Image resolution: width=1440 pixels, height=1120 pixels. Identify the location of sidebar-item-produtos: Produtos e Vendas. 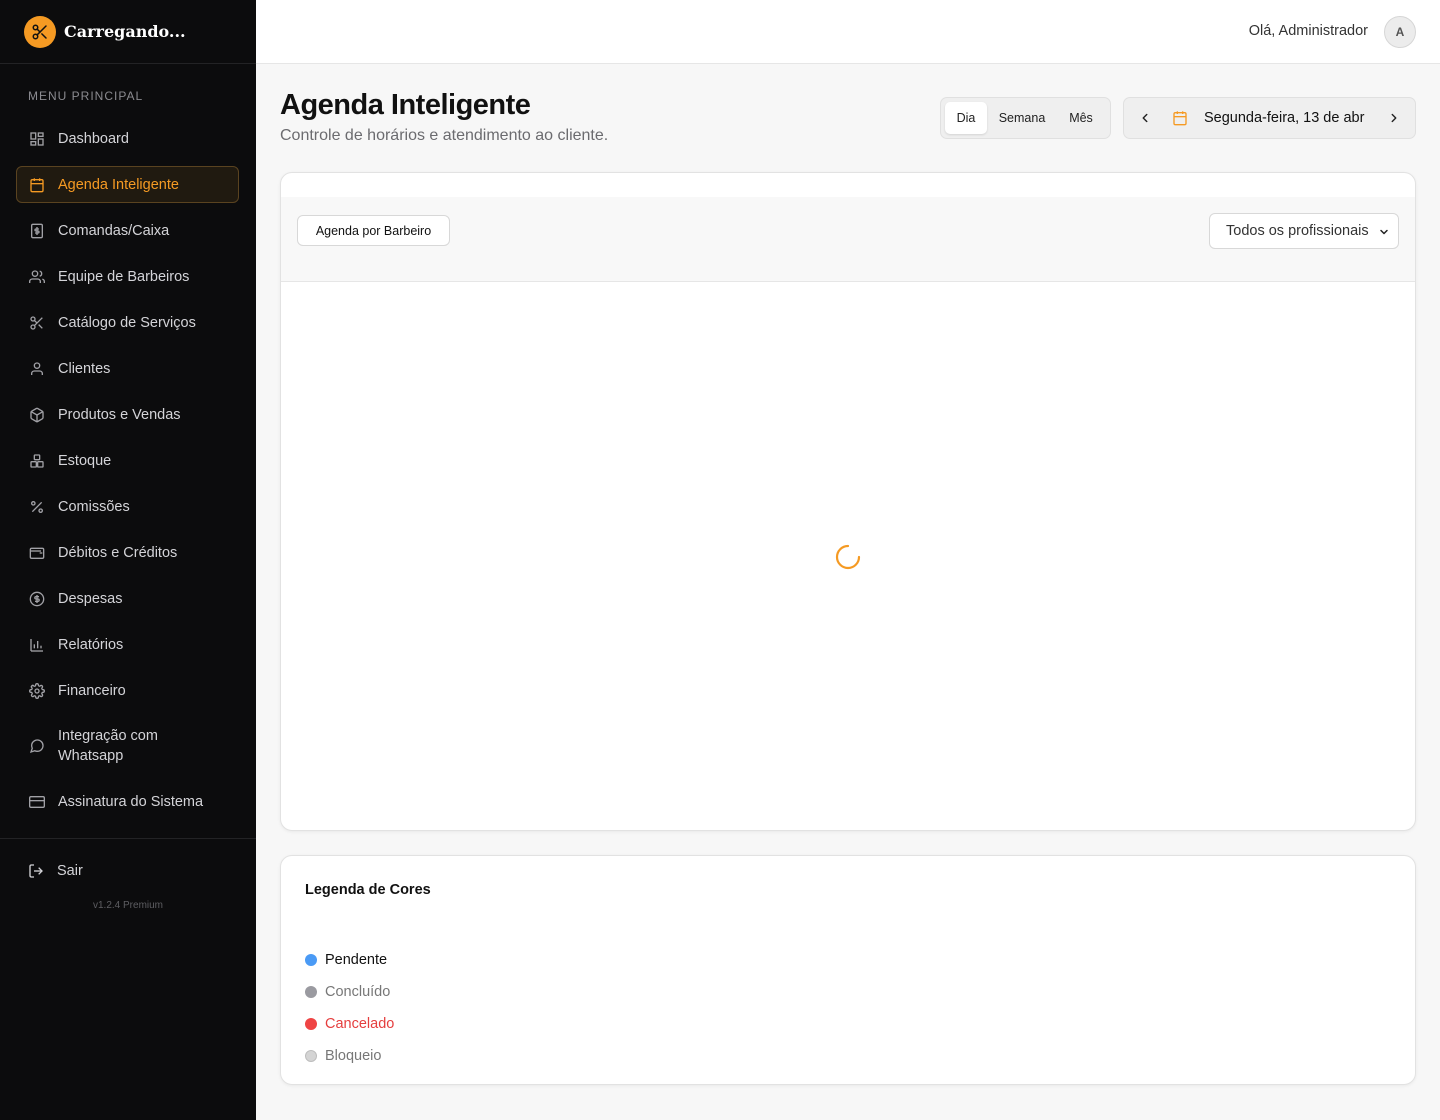
(127, 414).